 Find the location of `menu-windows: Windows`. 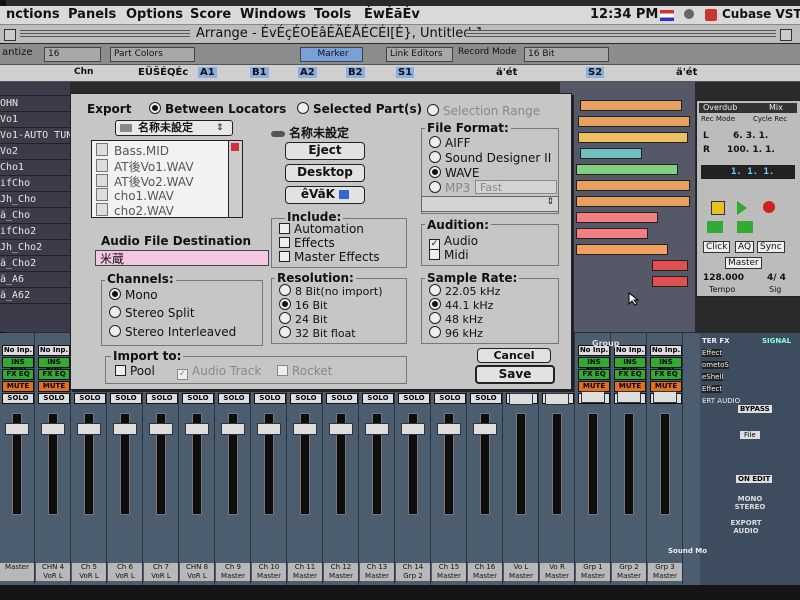

menu-windows: Windows is located at coordinates (273, 14).